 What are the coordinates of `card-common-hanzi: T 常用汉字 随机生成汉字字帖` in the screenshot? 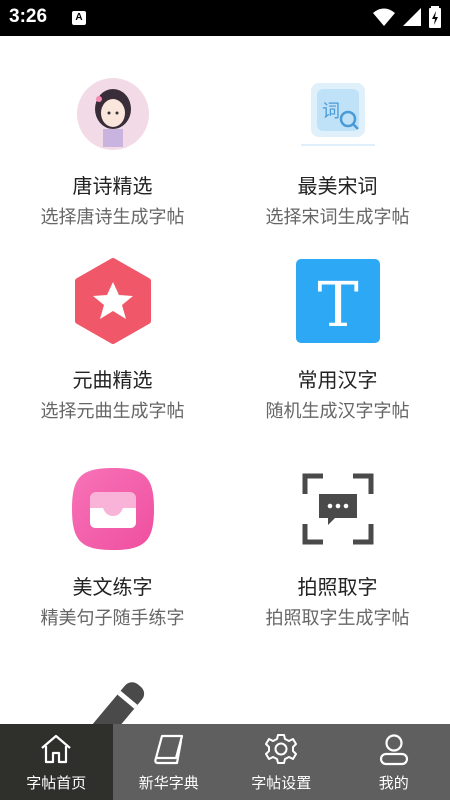 It's located at (337, 336).